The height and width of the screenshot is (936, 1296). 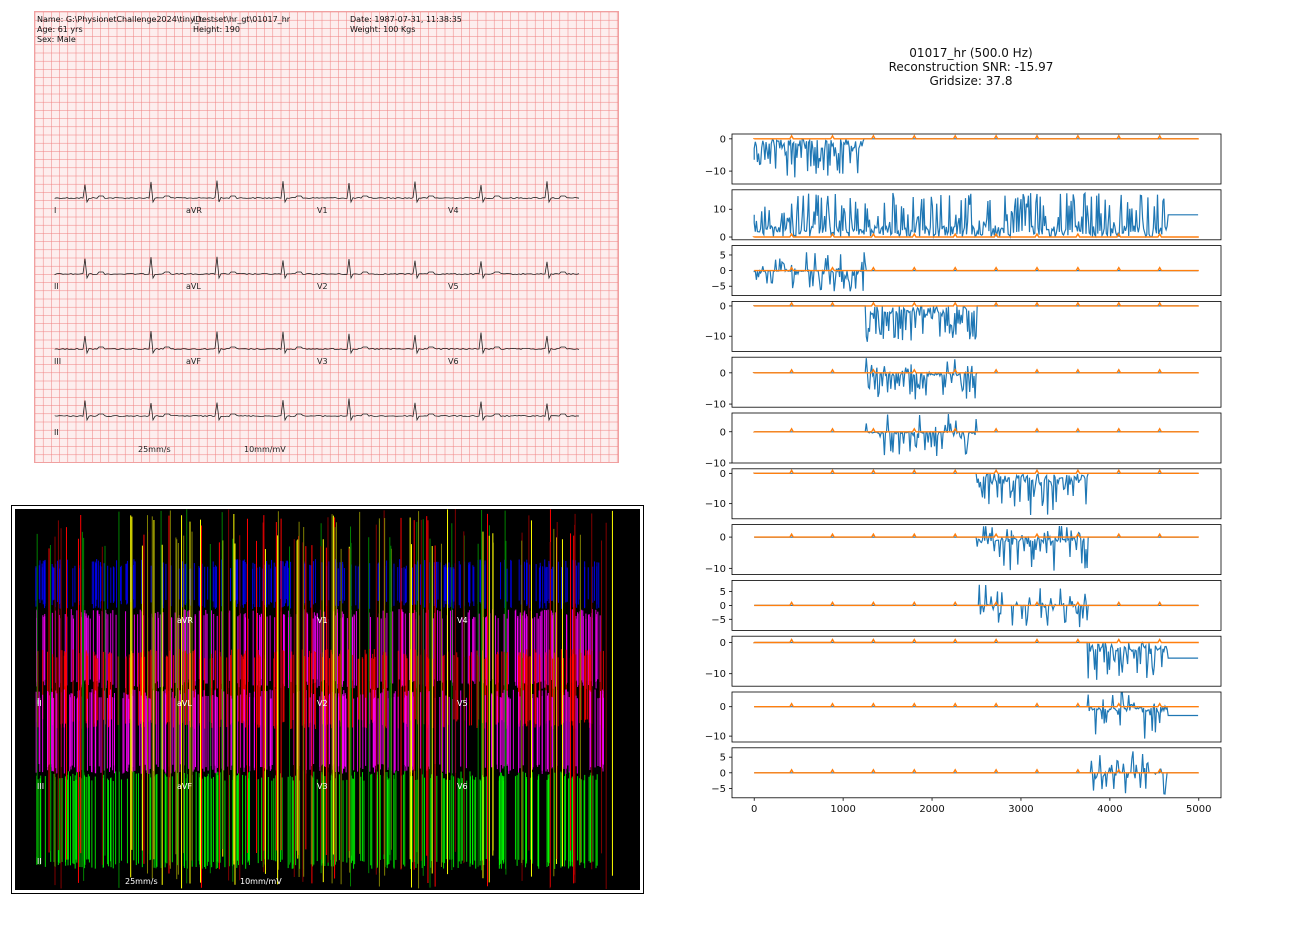 I want to click on ecg-header-weight: Weight: 100 Kgs, so click(x=383, y=29).